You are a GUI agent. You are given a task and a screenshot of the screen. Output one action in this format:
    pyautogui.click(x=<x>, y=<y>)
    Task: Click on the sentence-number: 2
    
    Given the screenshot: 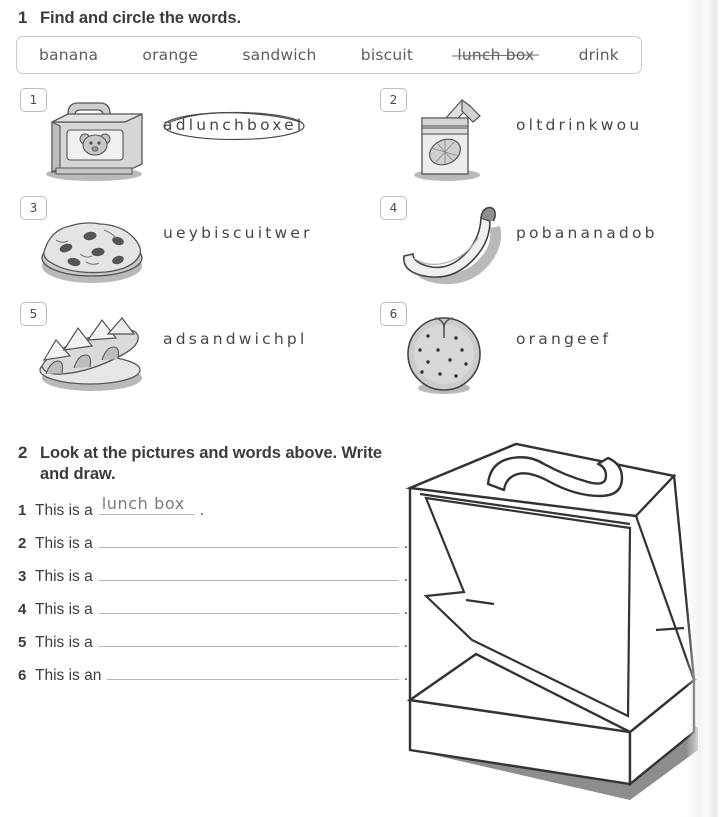 What is the action you would take?
    pyautogui.click(x=22, y=543)
    